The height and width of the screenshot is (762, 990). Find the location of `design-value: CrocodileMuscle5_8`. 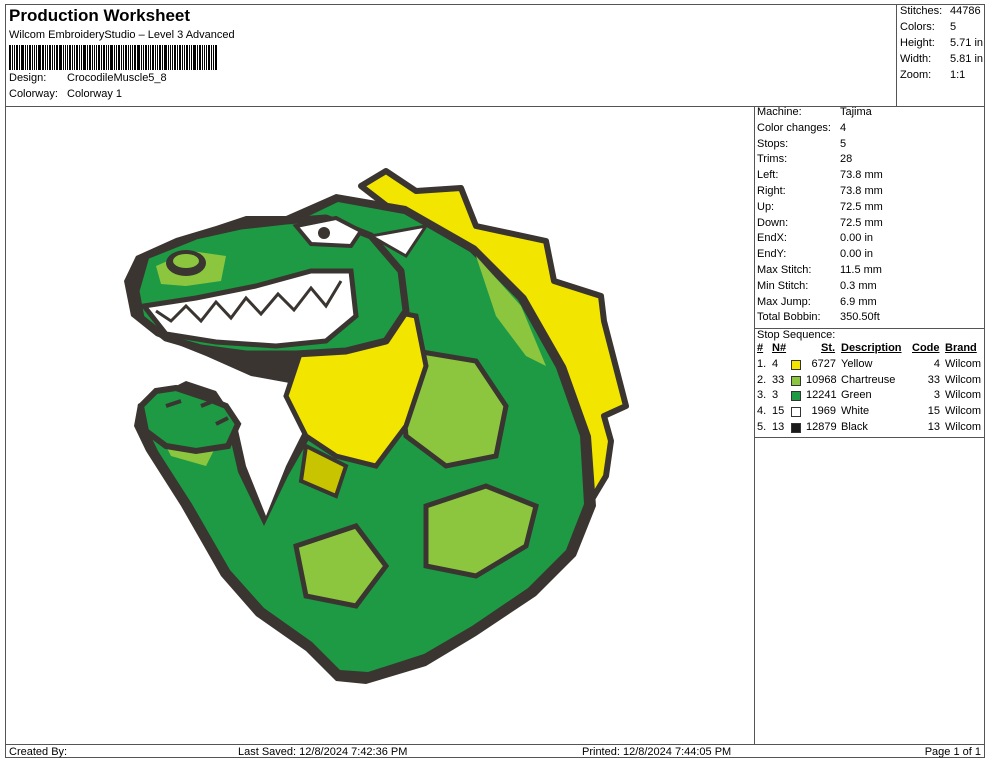

design-value: CrocodileMuscle5_8 is located at coordinates (117, 78).